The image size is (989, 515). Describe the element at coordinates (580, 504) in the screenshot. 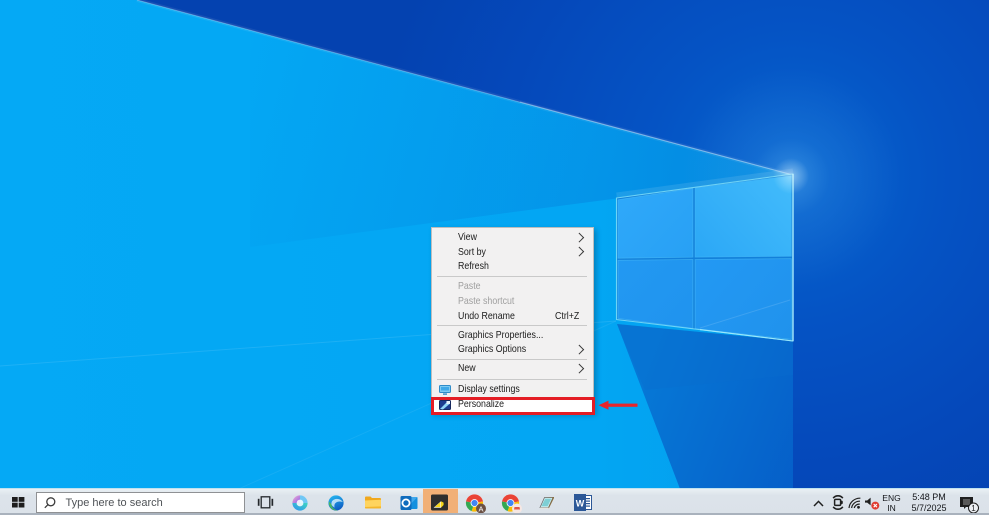

I see `svg-text: W` at that location.